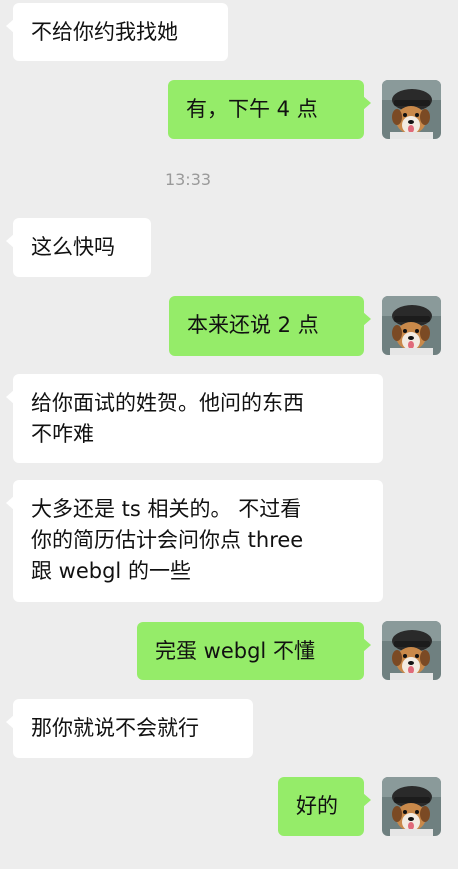  Describe the element at coordinates (270, 326) in the screenshot. I see `message-bubble-sent: 本来还说 2 点` at that location.